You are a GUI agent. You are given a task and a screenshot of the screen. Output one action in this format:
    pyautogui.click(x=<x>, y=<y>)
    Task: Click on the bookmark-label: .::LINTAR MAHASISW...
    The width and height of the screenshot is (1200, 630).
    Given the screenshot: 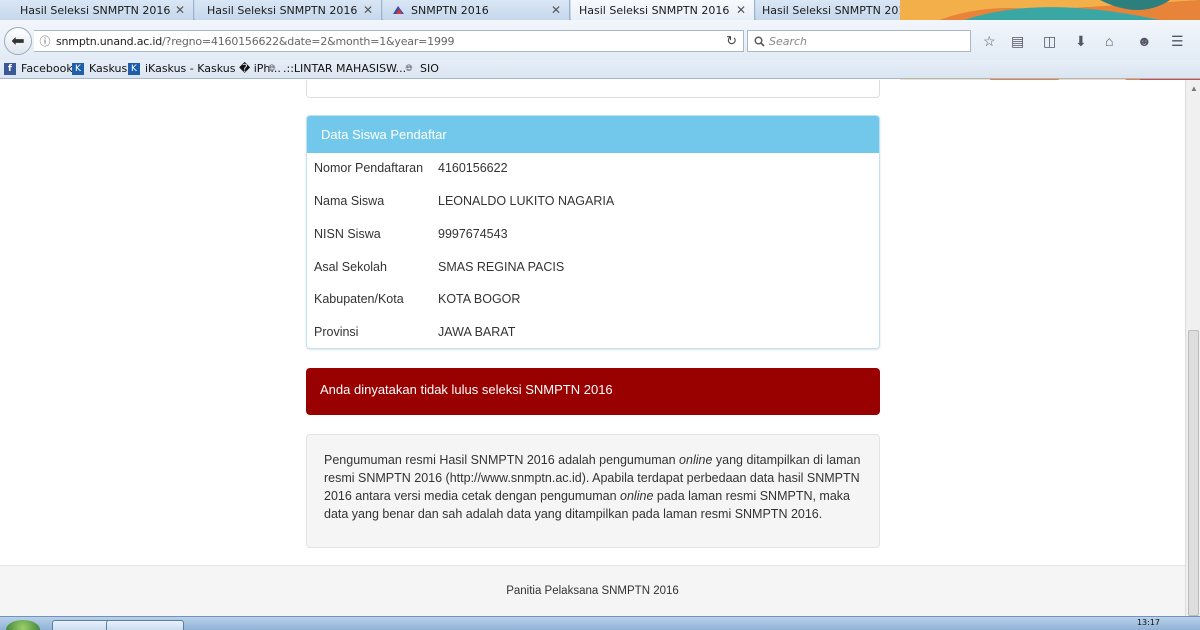 What is the action you would take?
    pyautogui.click(x=345, y=68)
    